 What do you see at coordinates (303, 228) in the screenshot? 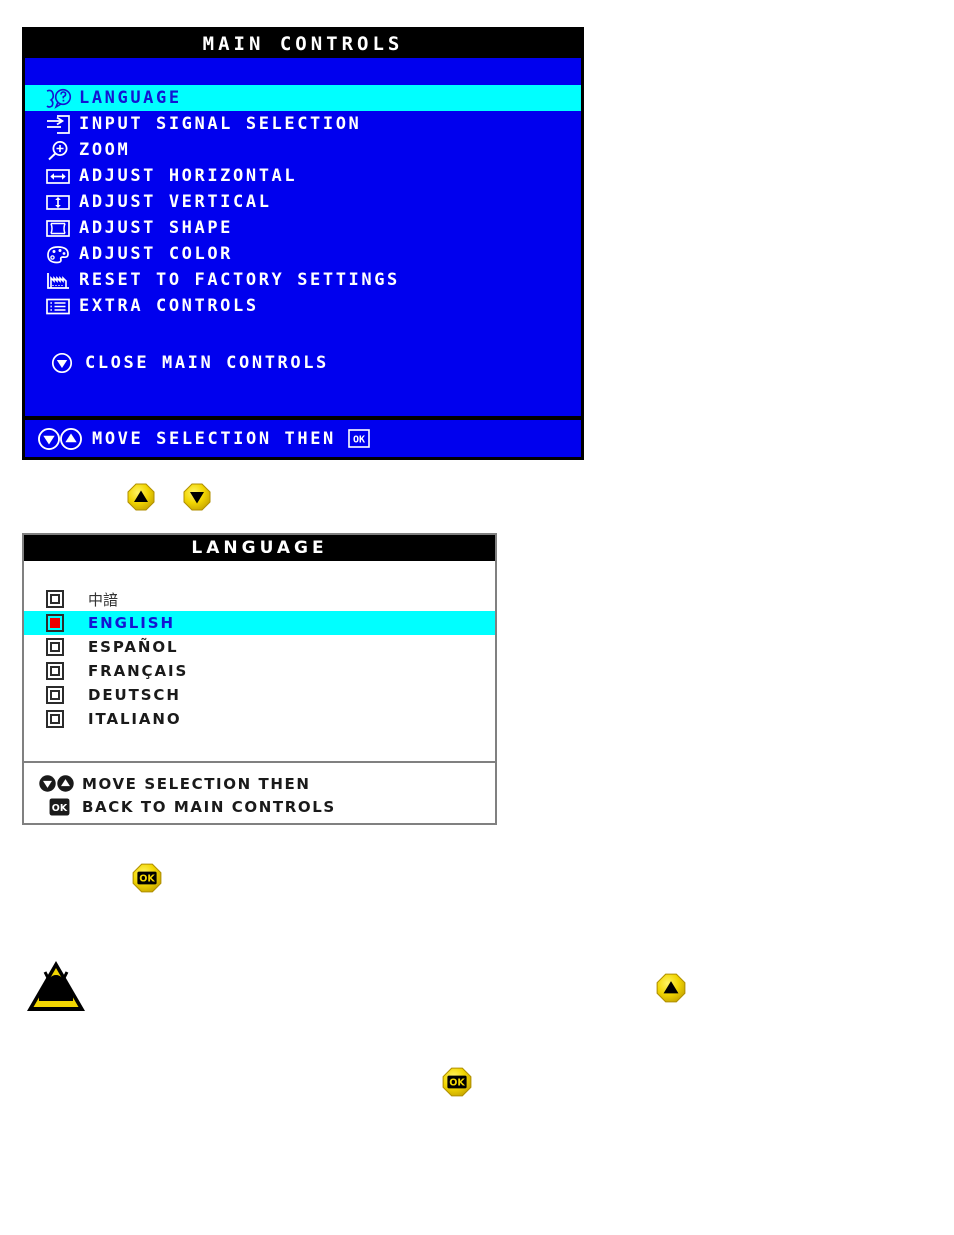
I see `menu-item-adjust-shape: ADJUST SHAPE` at bounding box center [303, 228].